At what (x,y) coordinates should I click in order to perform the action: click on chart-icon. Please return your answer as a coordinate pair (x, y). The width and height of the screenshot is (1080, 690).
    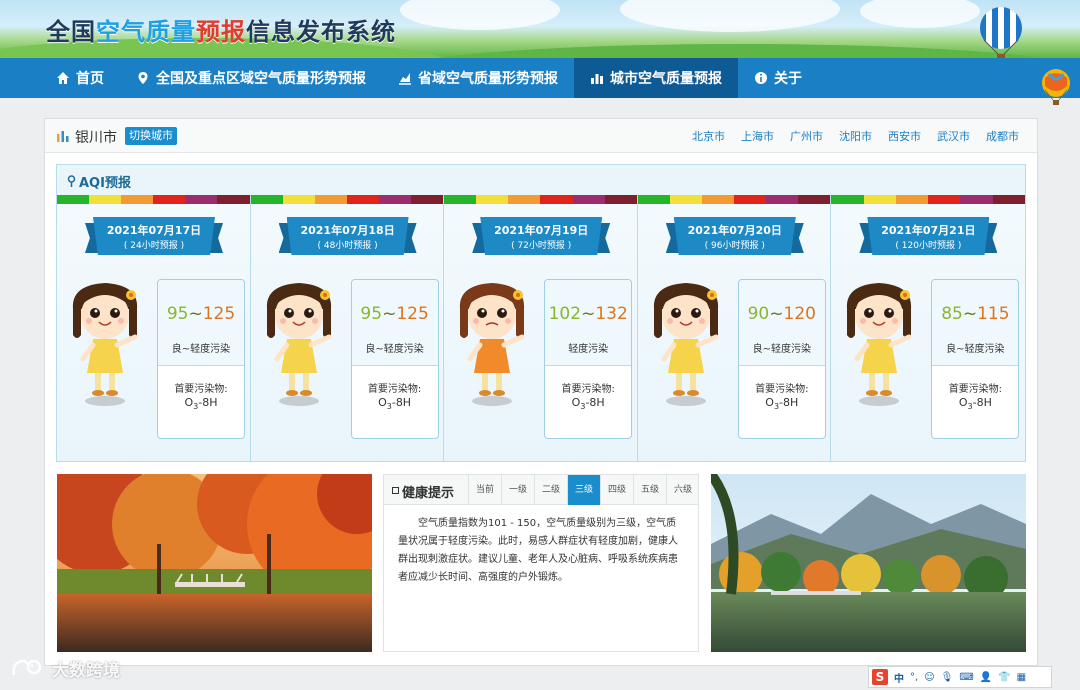
    Looking at the image, I should click on (405, 79).